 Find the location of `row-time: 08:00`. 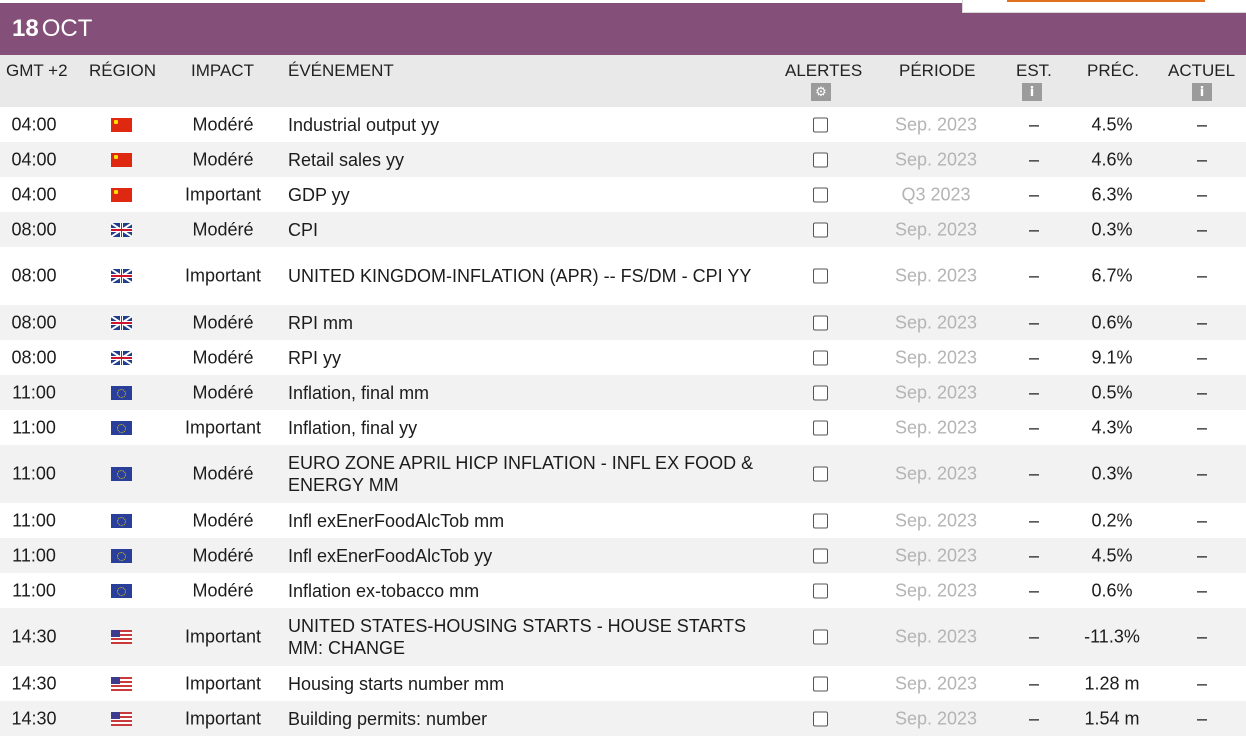

row-time: 08:00 is located at coordinates (34, 322).